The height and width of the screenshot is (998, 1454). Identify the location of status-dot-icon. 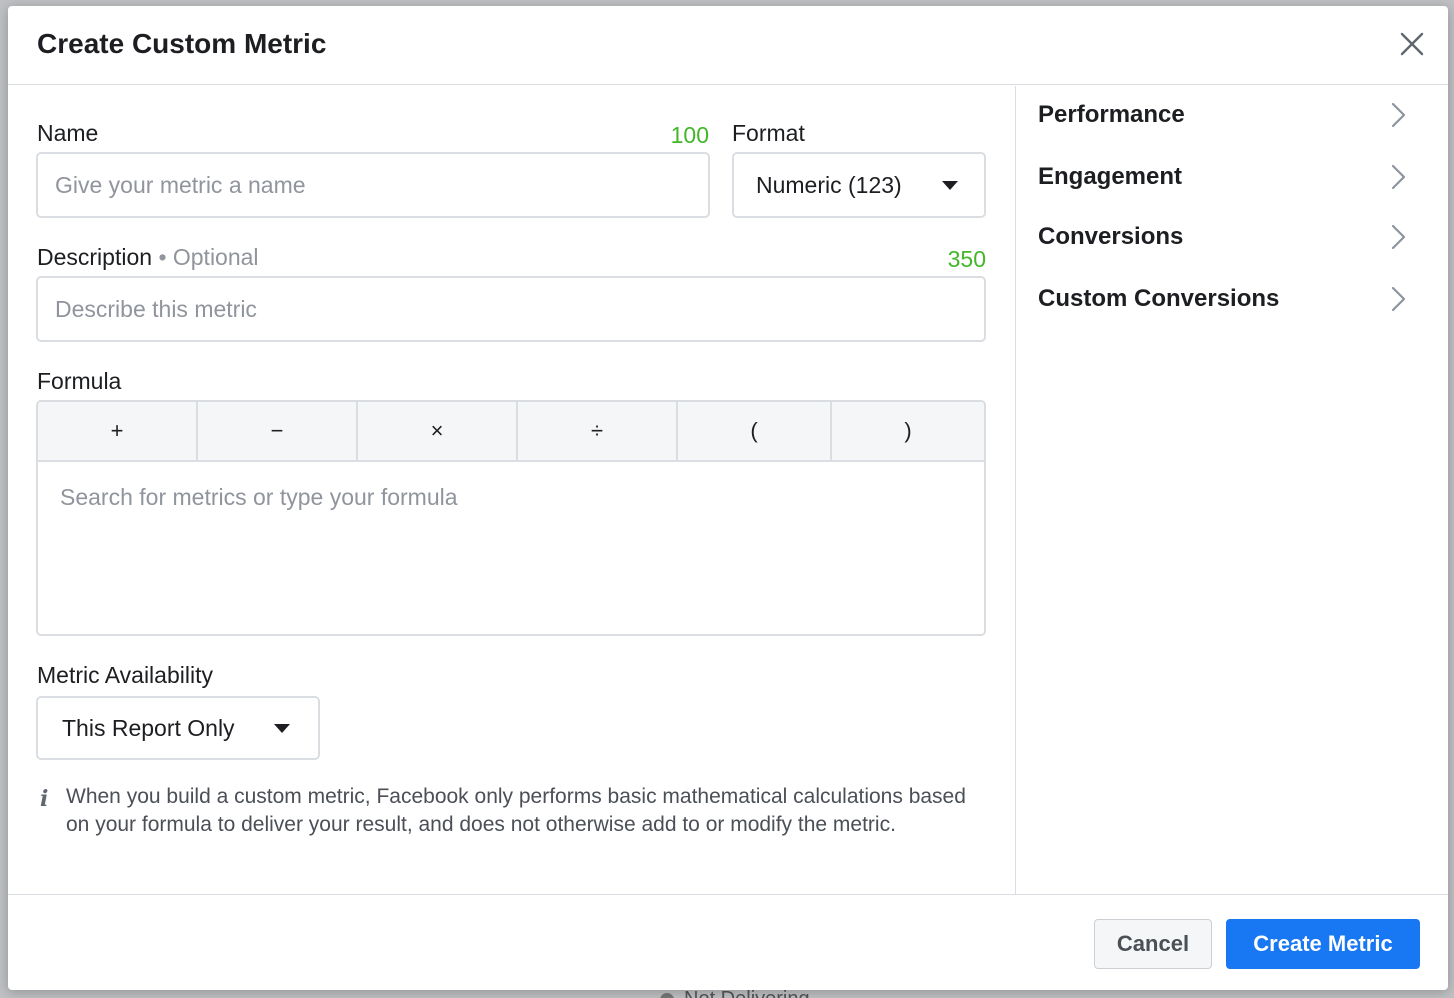
(667, 995).